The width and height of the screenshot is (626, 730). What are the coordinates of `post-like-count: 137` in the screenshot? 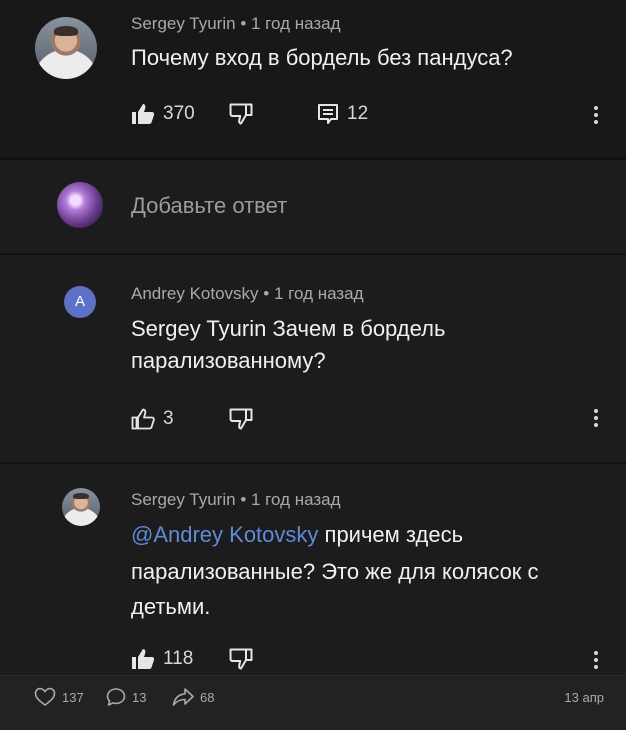 It's located at (73, 697).